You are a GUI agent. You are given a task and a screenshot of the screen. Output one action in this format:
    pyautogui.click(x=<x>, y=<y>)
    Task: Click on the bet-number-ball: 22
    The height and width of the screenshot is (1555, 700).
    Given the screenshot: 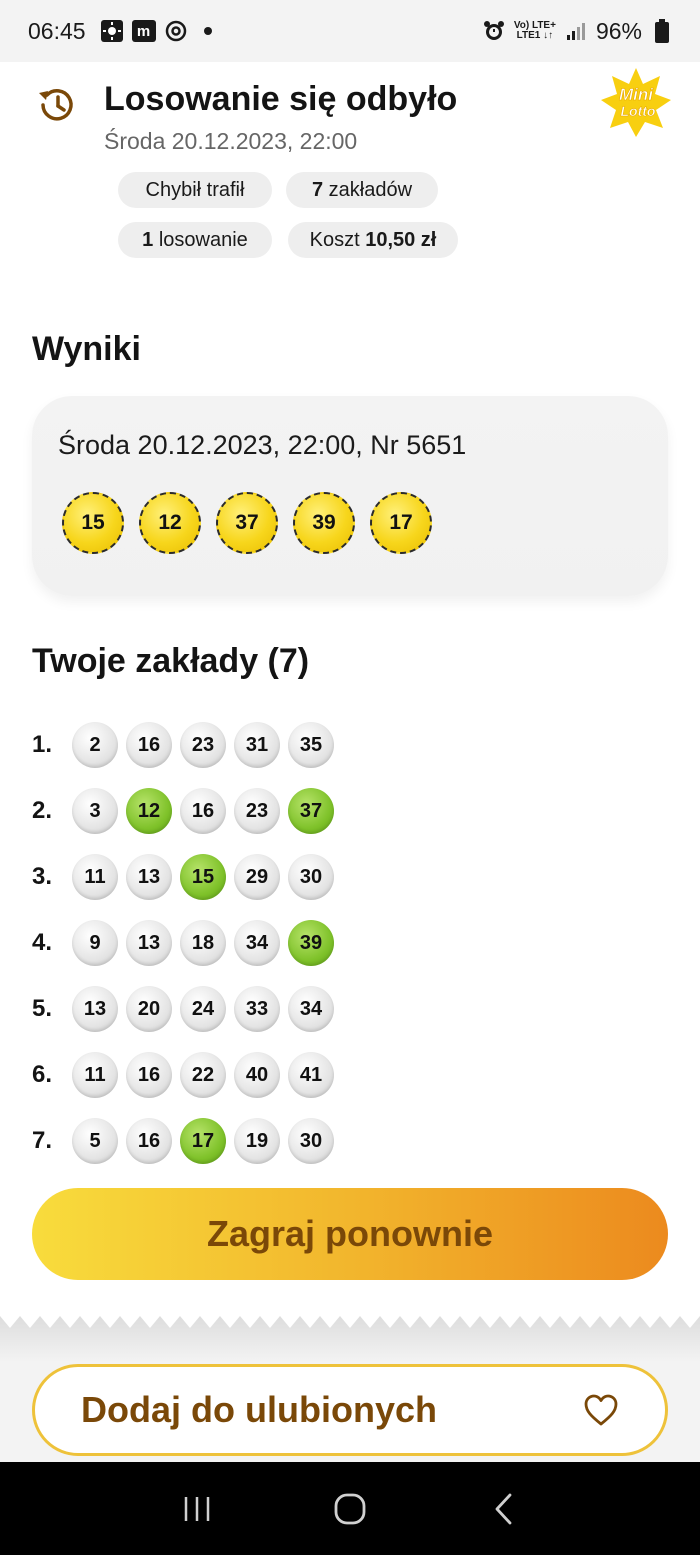 What is the action you would take?
    pyautogui.click(x=203, y=1075)
    